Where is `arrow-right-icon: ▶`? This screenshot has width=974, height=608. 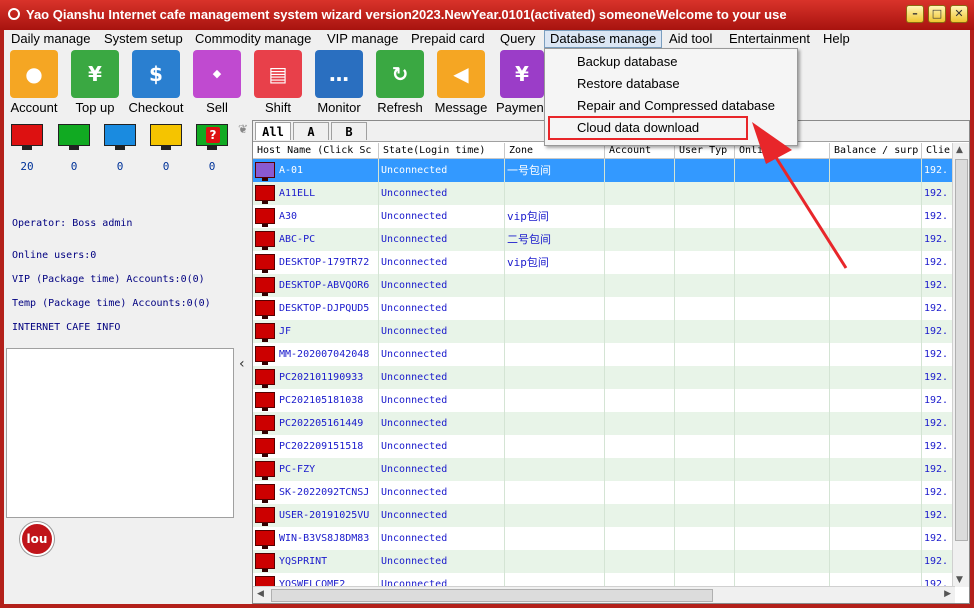 arrow-right-icon: ▶ is located at coordinates (947, 594).